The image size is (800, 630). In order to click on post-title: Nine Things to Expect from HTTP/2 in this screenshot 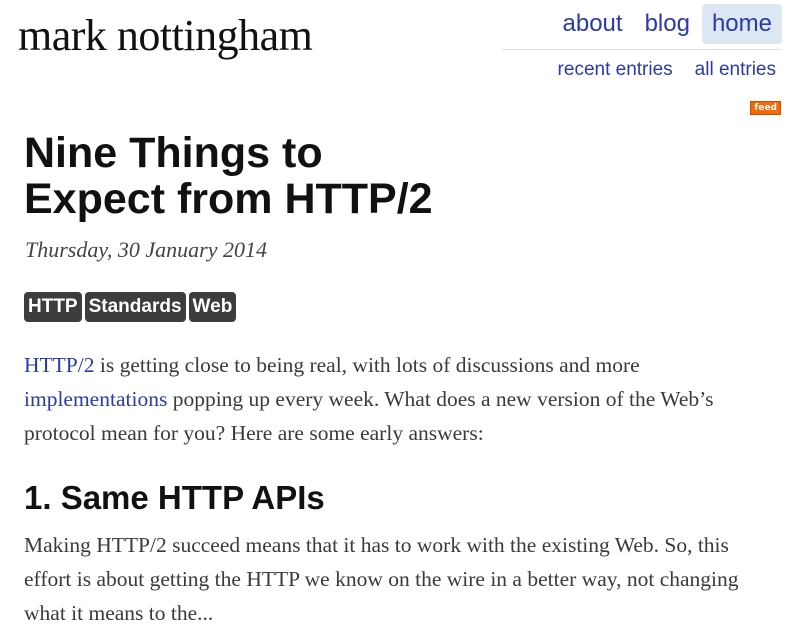, I will do `click(284, 176)`.